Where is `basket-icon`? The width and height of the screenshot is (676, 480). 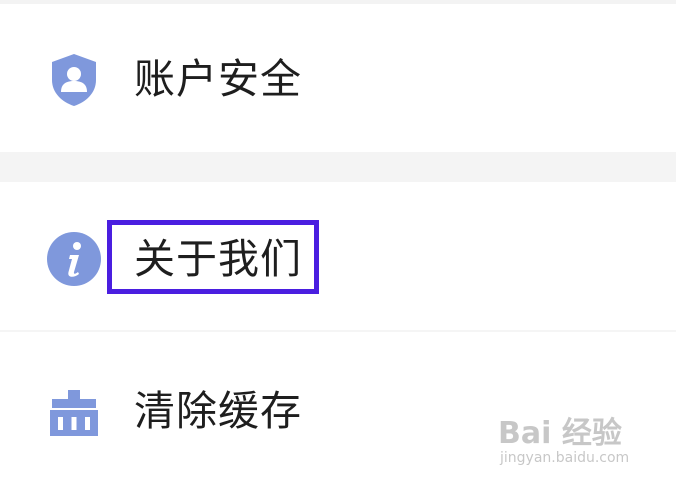
basket-icon is located at coordinates (74, 413).